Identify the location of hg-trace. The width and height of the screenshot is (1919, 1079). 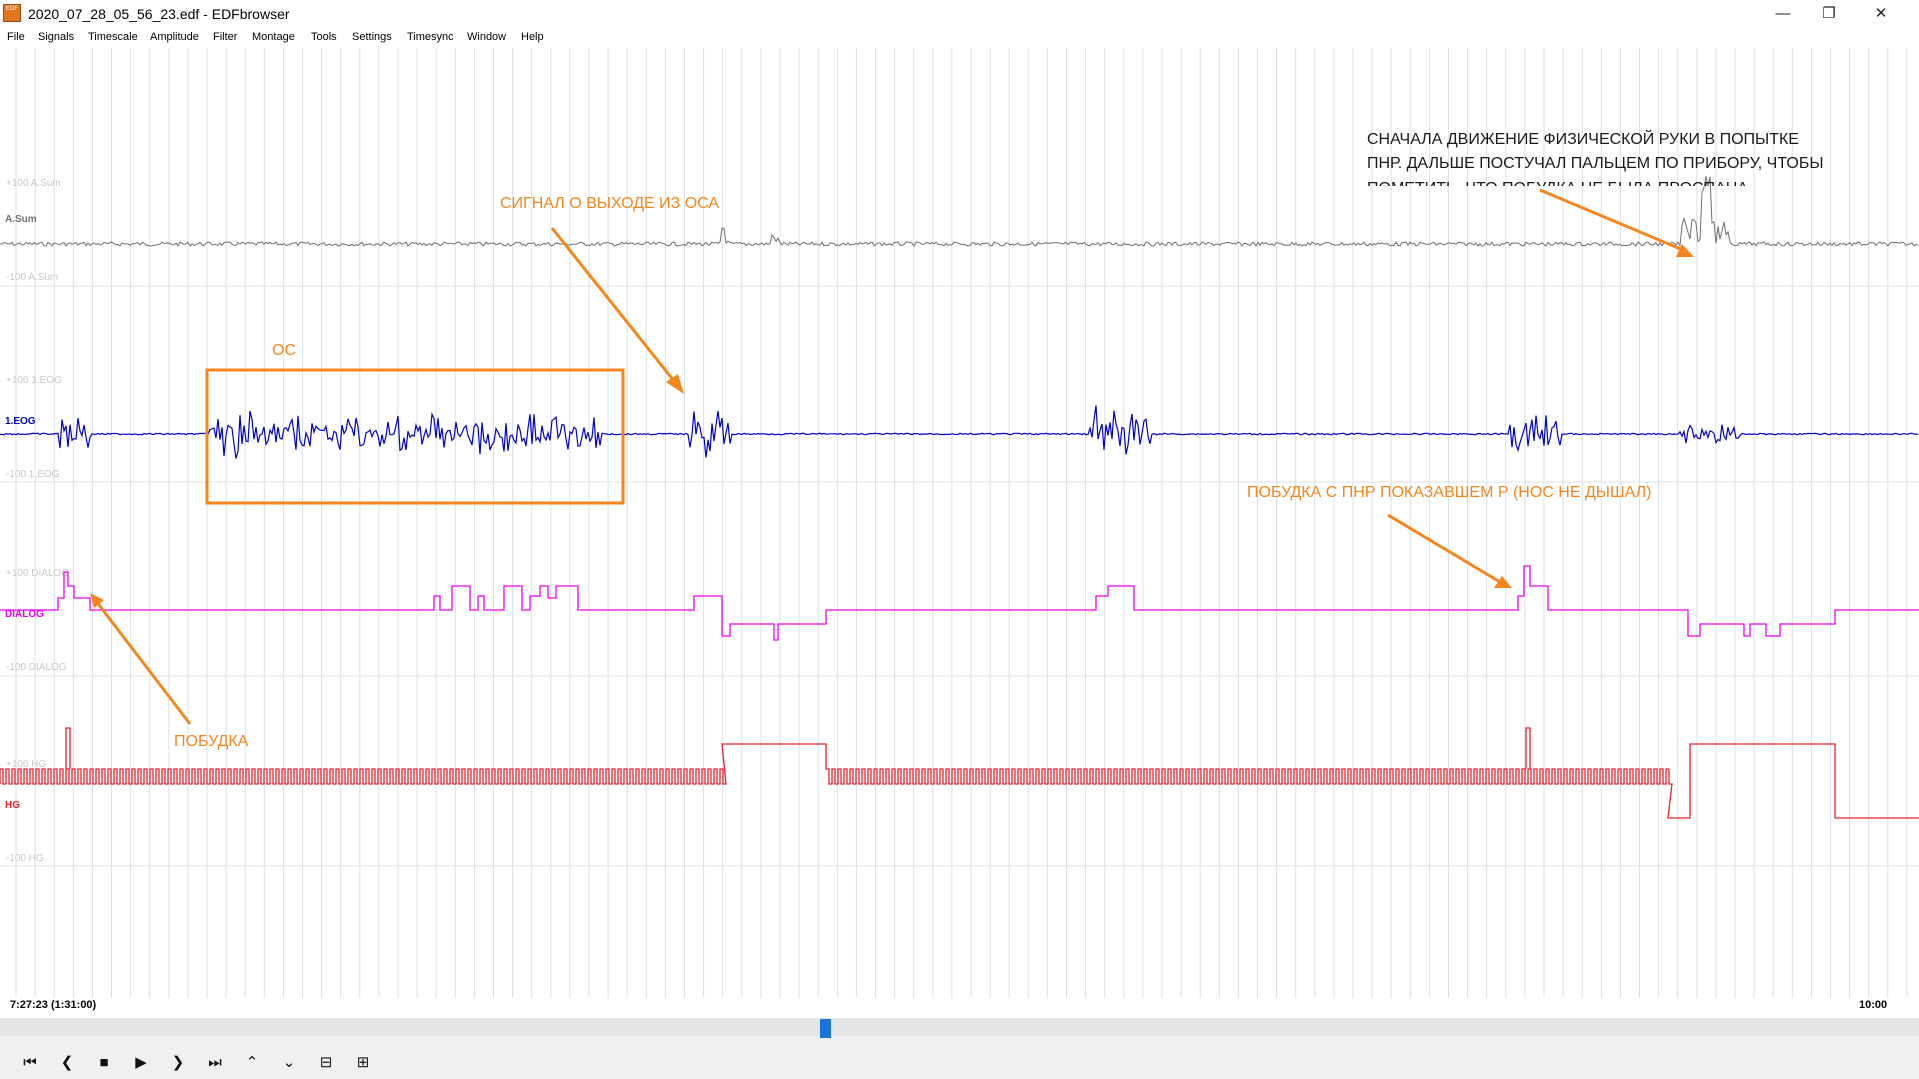
(959, 773).